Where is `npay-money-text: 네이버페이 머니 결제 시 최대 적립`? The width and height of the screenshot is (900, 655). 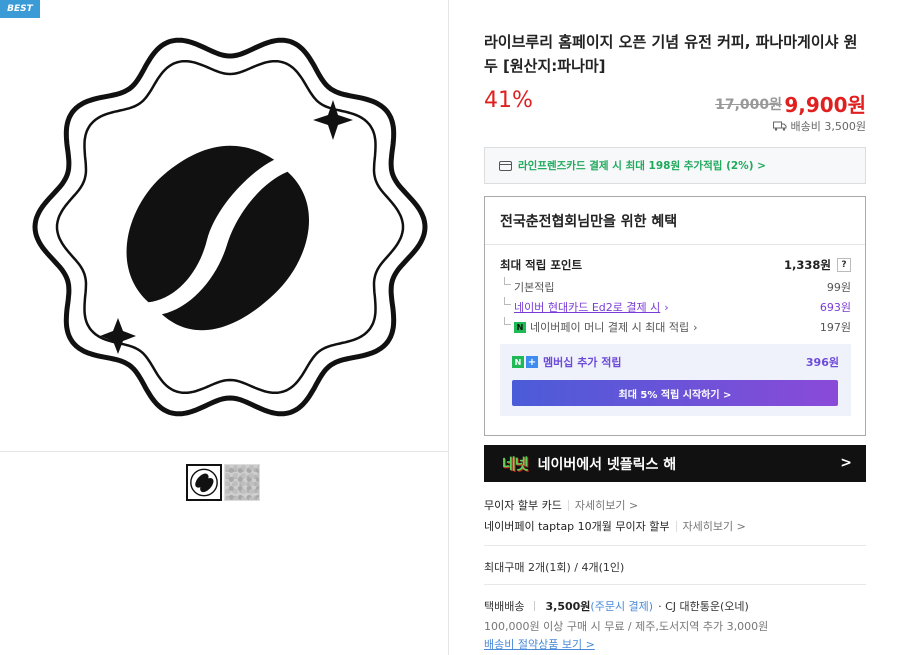 npay-money-text: 네이버페이 머니 결제 시 최대 적립 is located at coordinates (610, 327).